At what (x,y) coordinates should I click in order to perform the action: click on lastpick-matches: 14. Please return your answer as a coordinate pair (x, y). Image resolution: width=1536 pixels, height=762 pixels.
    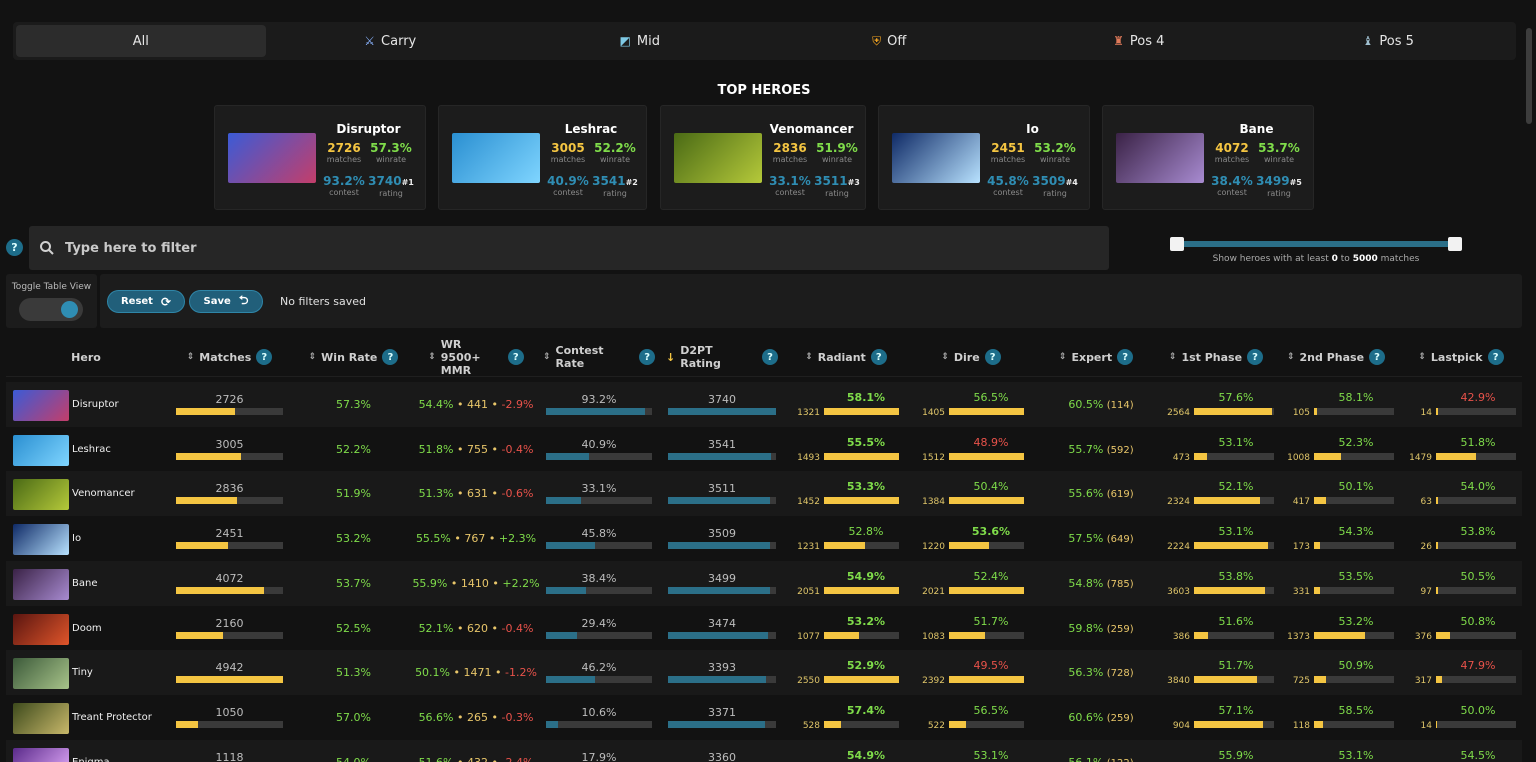
    Looking at the image, I should click on (1426, 725).